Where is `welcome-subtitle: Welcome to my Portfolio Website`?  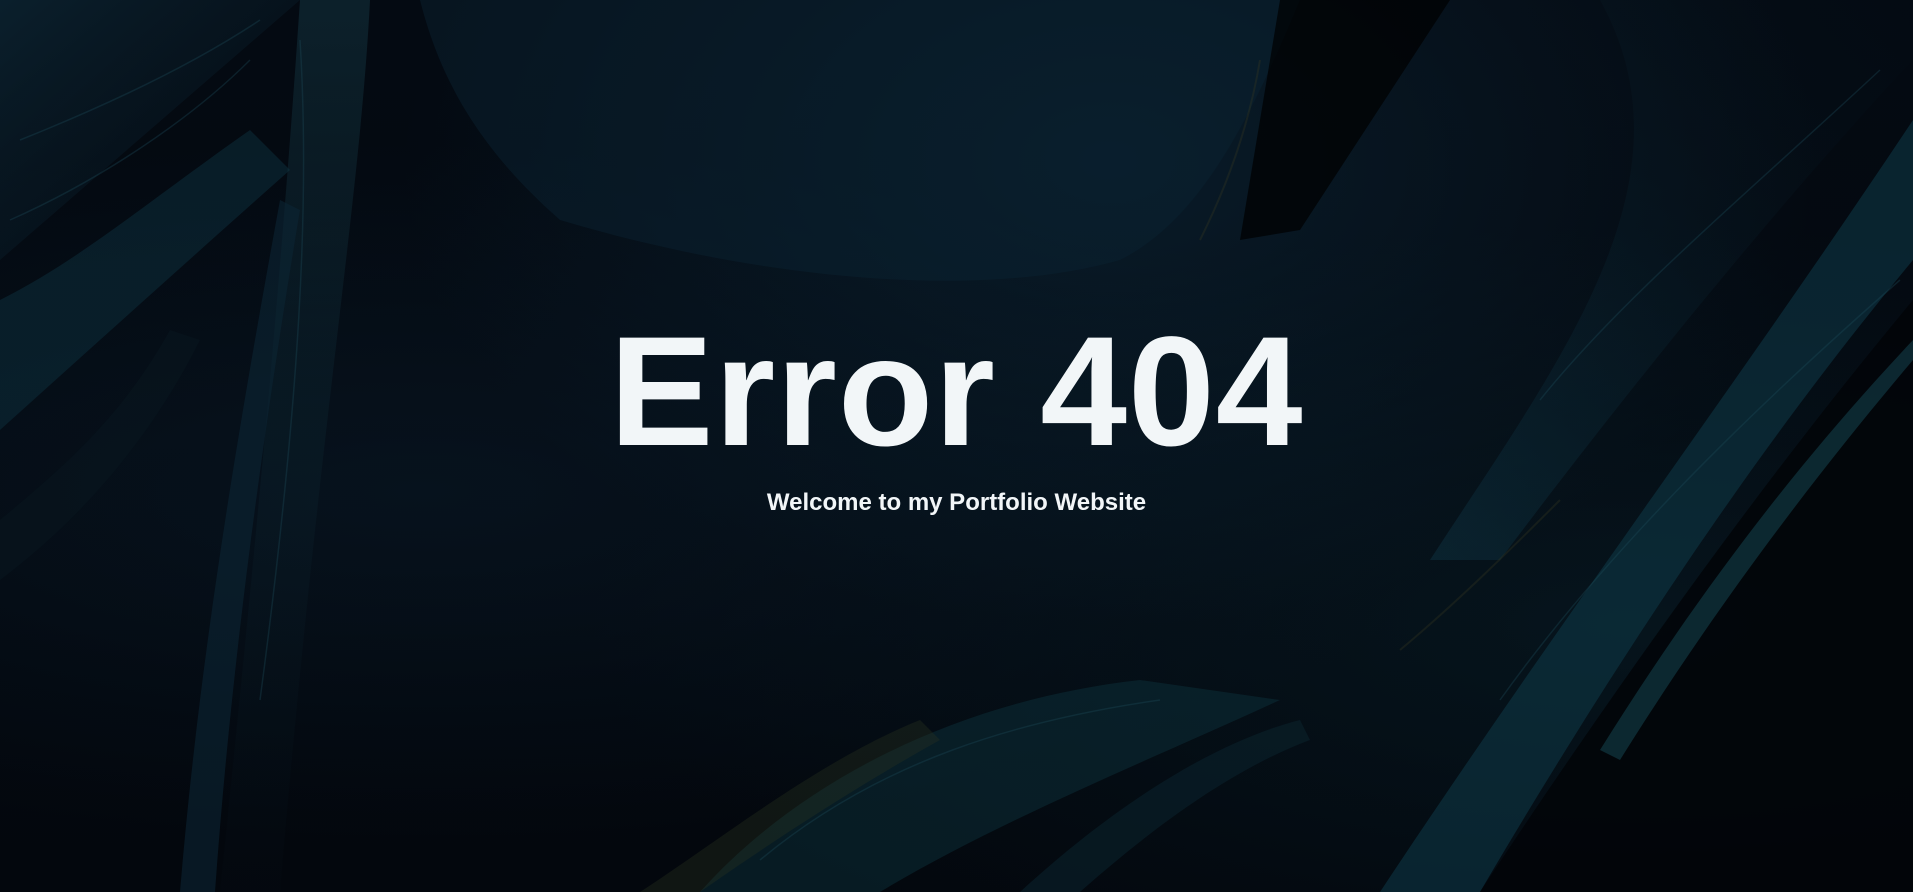 welcome-subtitle: Welcome to my Portfolio Website is located at coordinates (956, 502).